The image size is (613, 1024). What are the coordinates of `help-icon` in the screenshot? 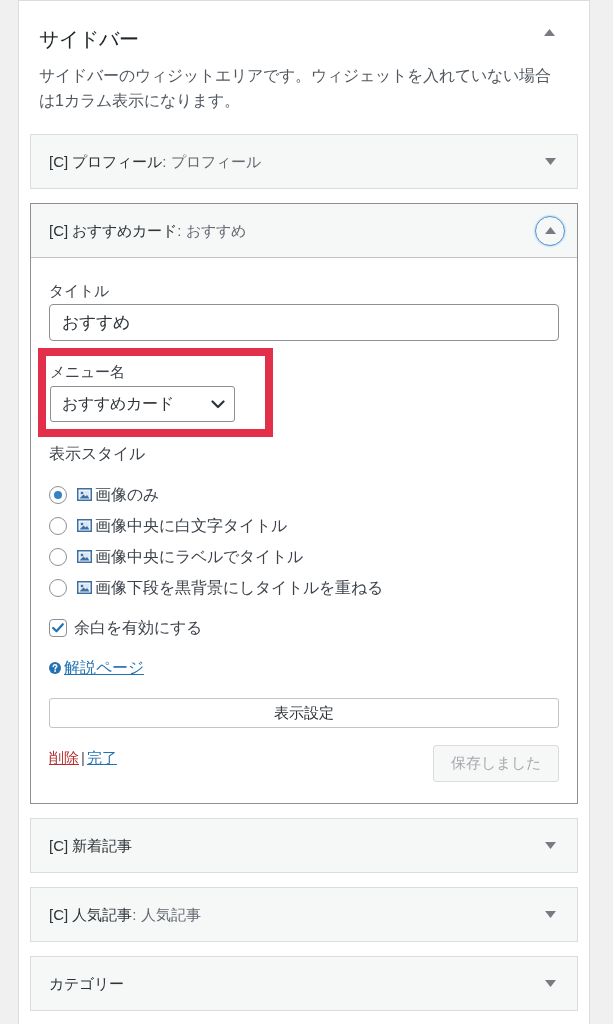 It's located at (55, 668).